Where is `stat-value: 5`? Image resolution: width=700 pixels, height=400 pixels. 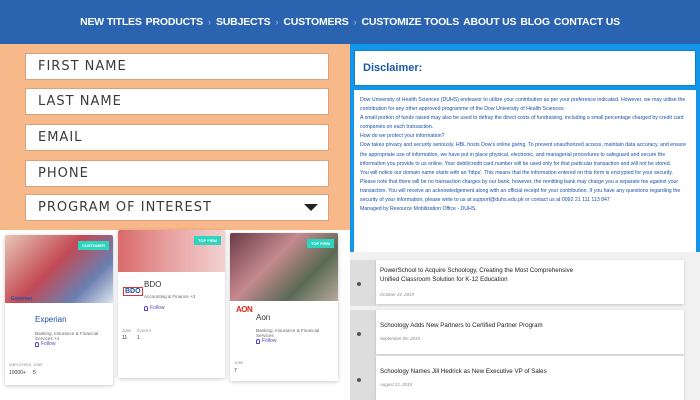
stat-value: 5 is located at coordinates (34, 373).